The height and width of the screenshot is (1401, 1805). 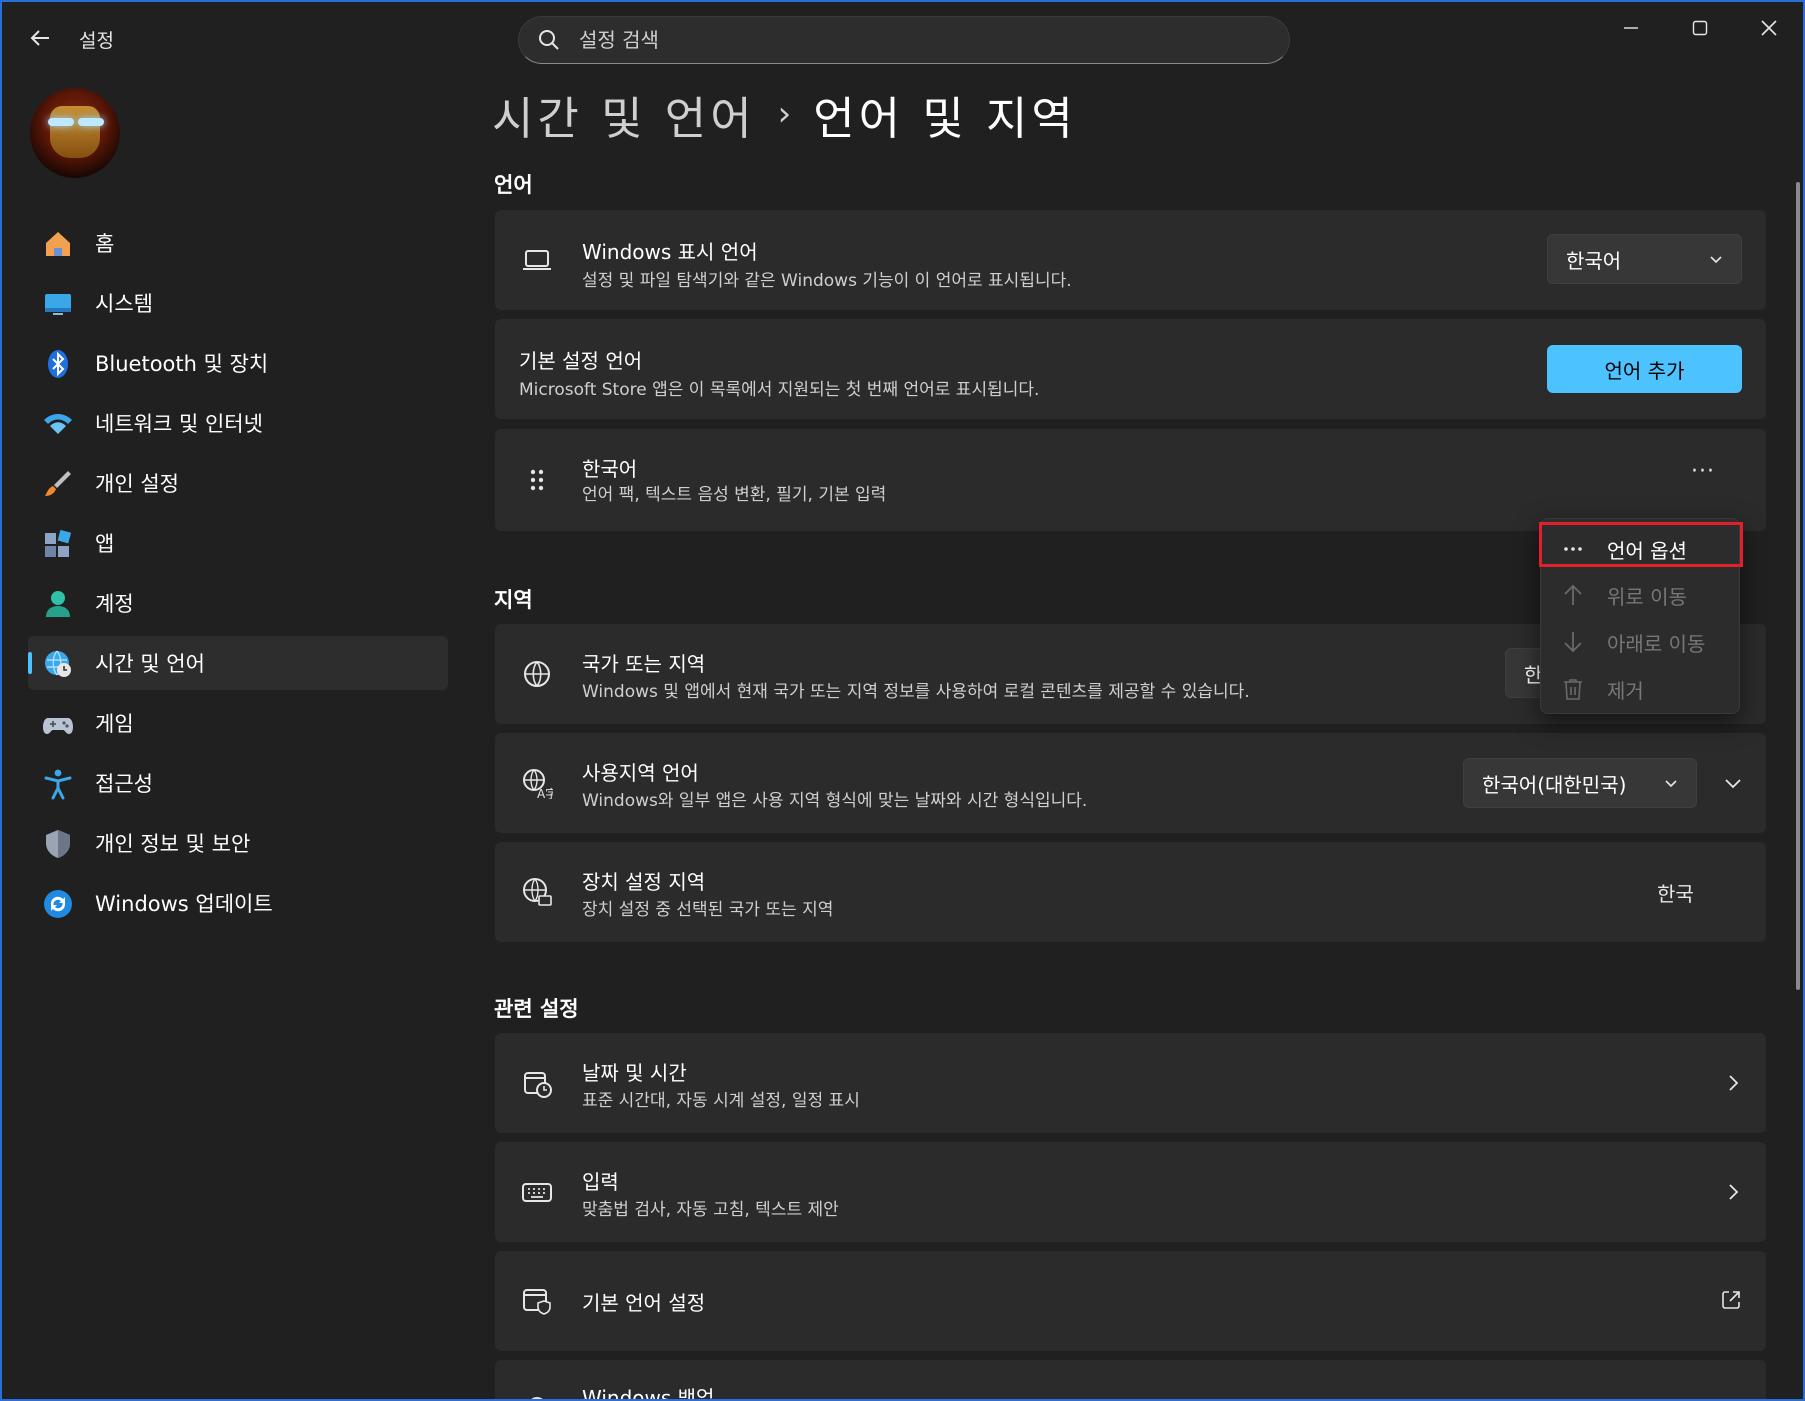 I want to click on device-region-card: 장치 설정 지역 장치 설정 중 선택된 국가 또는 지역 한국, so click(x=1130, y=892).